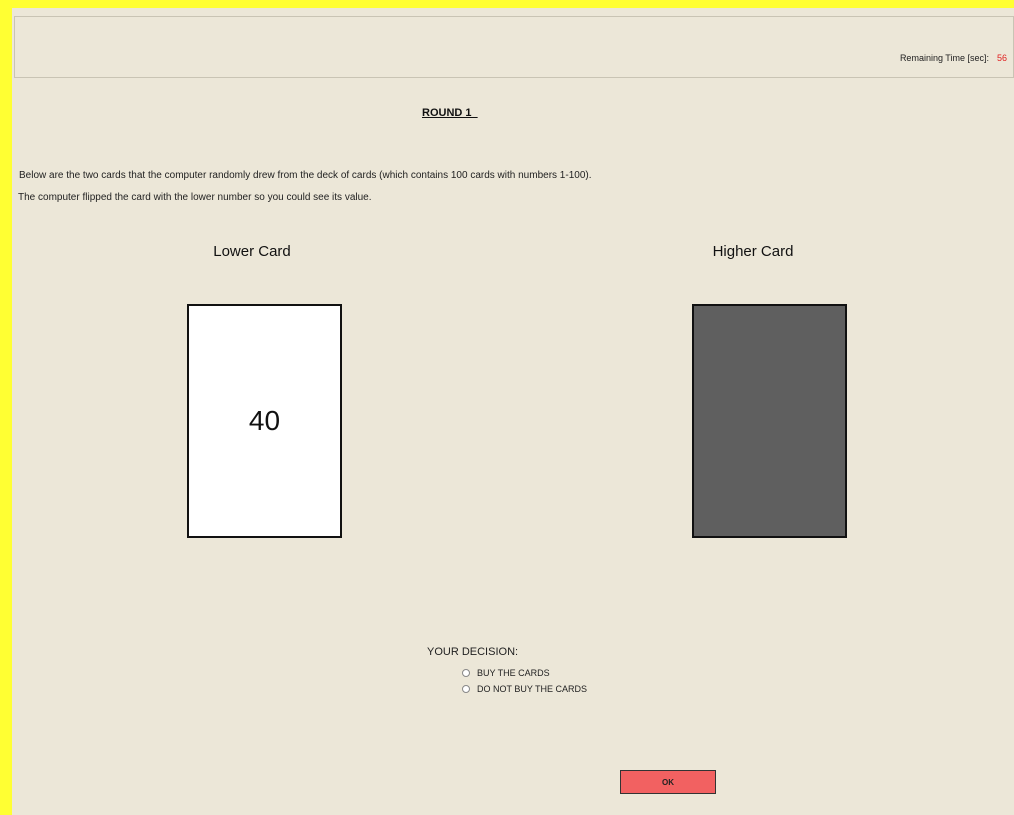 The width and height of the screenshot is (1014, 815). What do you see at coordinates (753, 251) in the screenshot?
I see `higher-card-title: Higher Card` at bounding box center [753, 251].